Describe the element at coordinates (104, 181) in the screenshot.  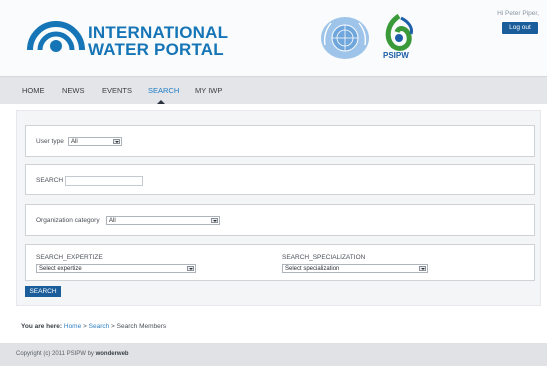
I see `search-input` at that location.